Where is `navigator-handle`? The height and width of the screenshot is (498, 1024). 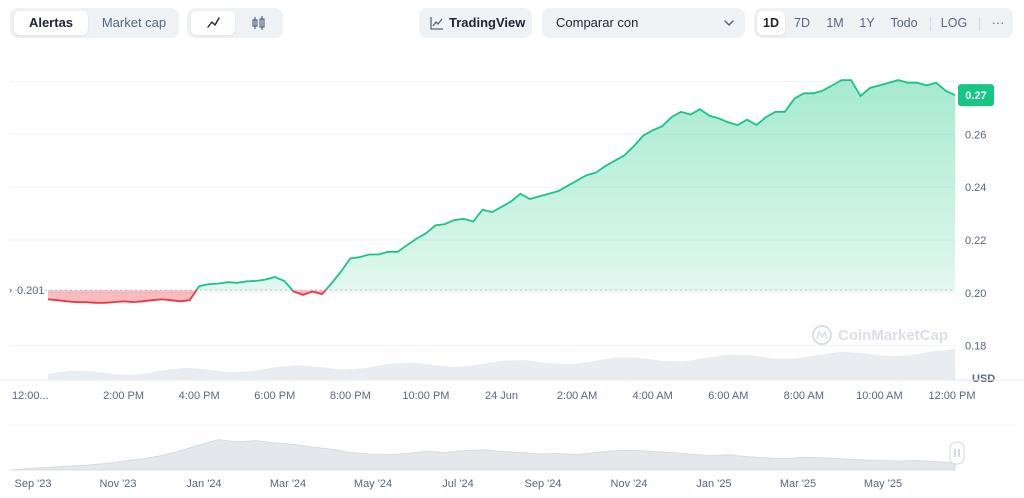 navigator-handle is located at coordinates (957, 453).